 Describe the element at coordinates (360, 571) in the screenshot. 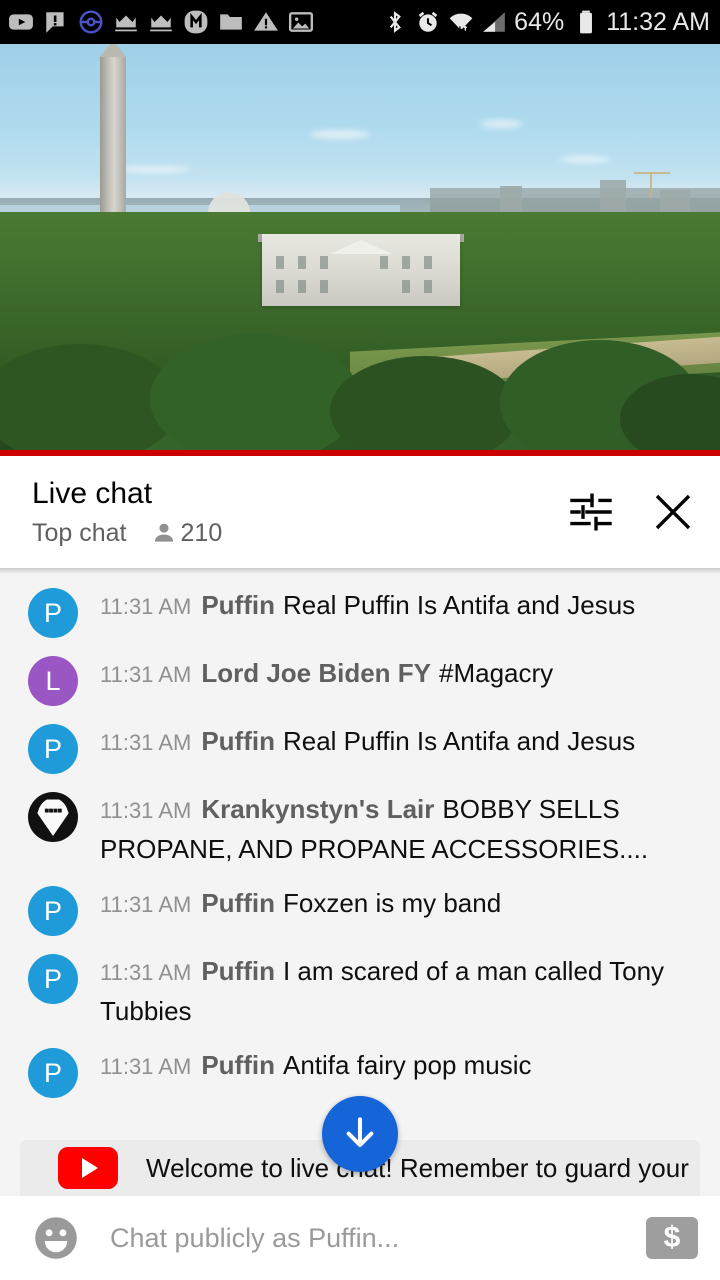

I see `header-divider-shadow` at that location.